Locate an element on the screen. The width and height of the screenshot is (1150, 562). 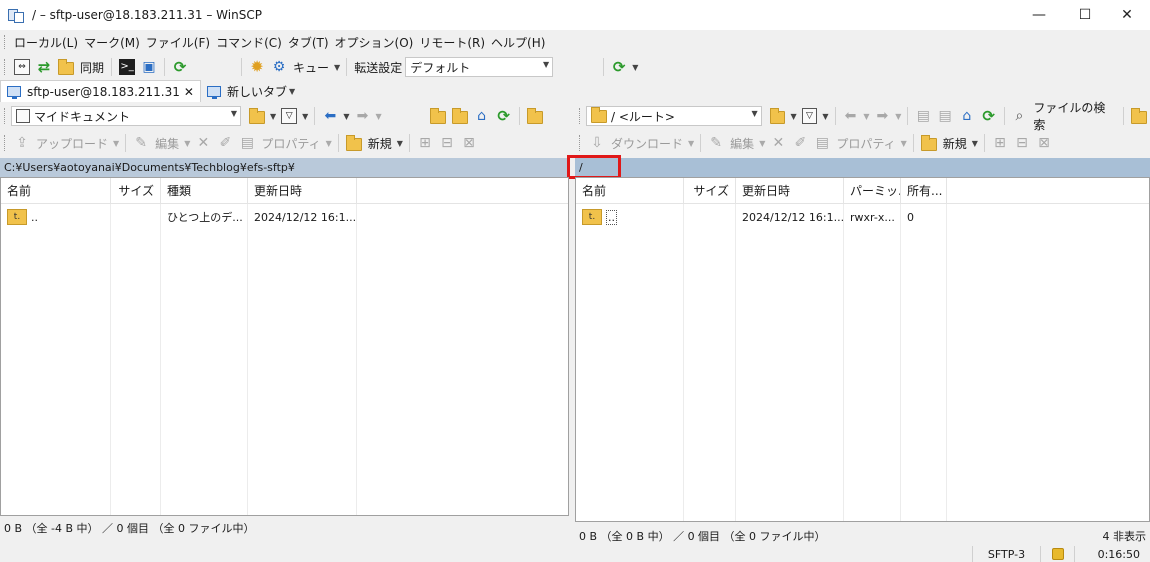
menu-mark: マーク(M) is located at coordinates (112, 42).